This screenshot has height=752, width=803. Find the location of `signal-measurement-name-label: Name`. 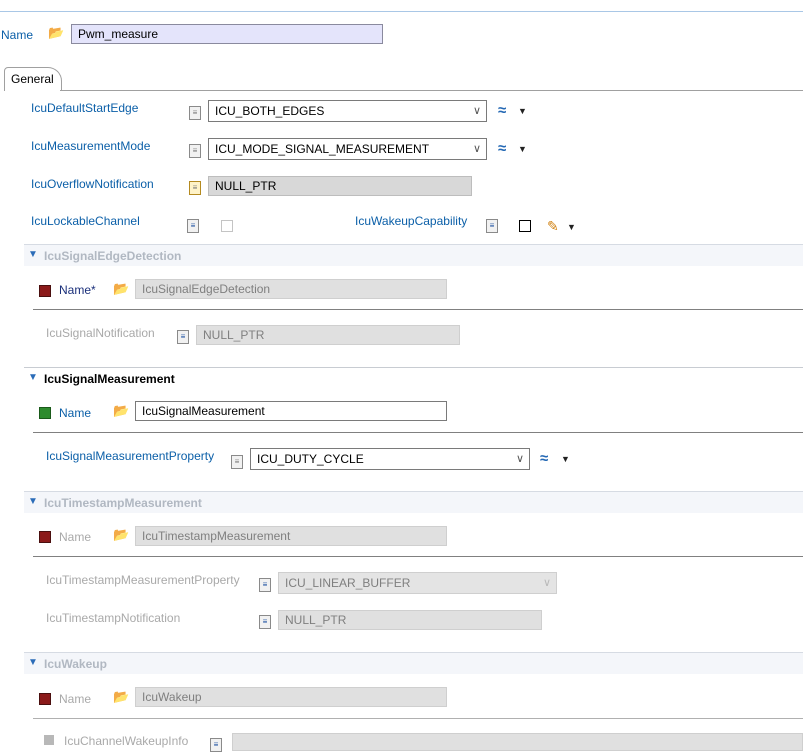

signal-measurement-name-label: Name is located at coordinates (75, 413).